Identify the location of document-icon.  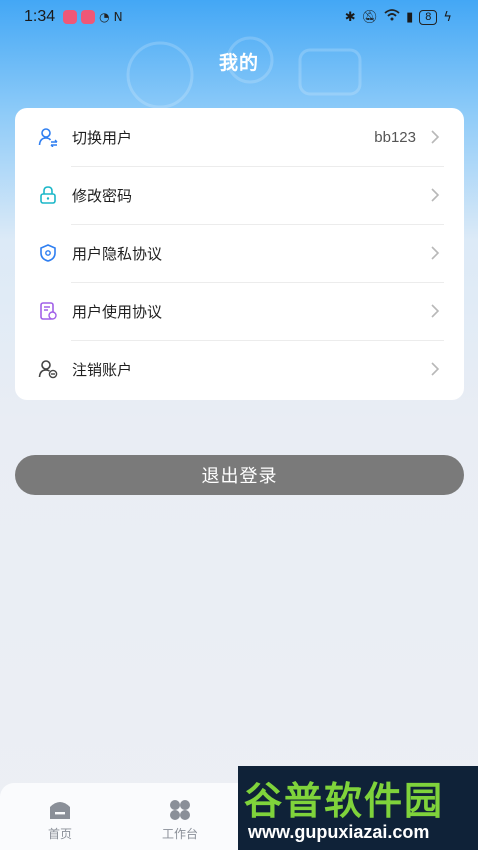
(48, 311).